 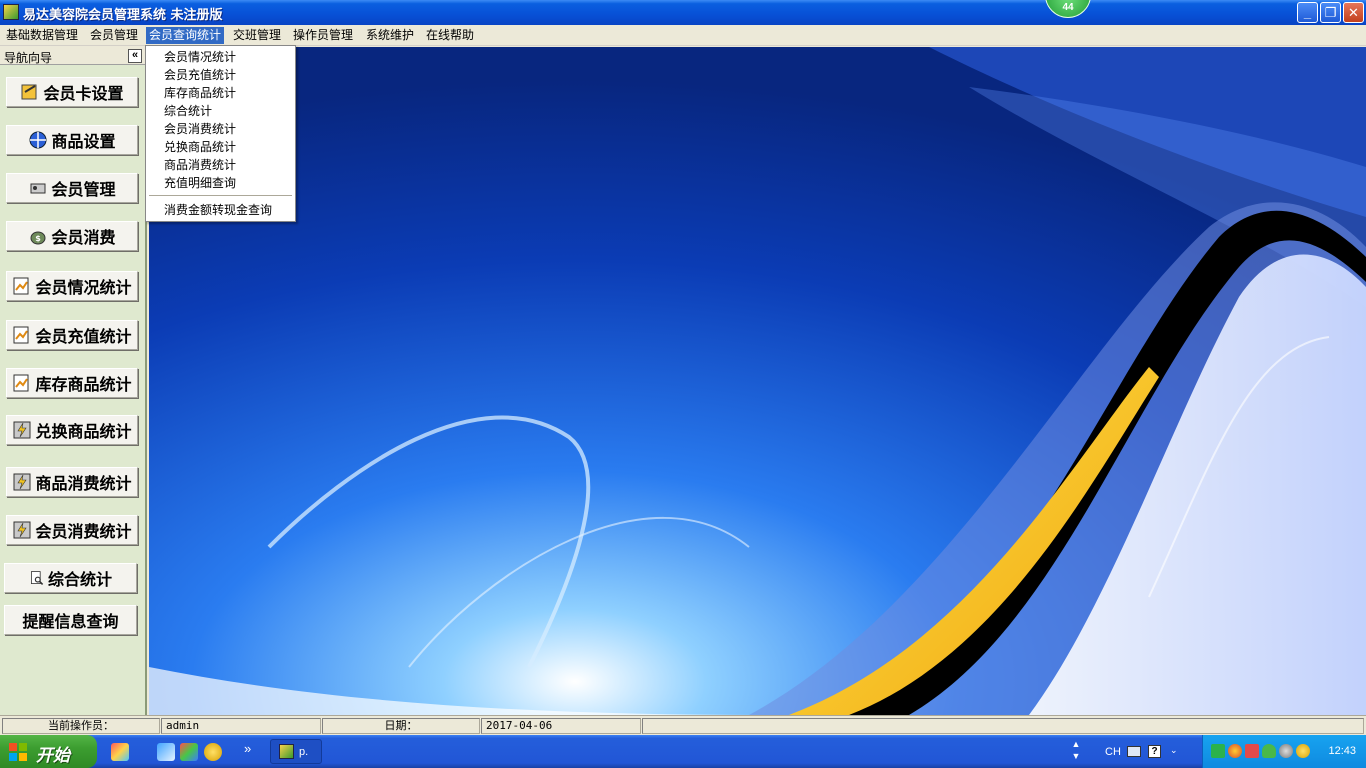 I want to click on menu-basic-data: 基础数据管理, so click(x=42, y=35).